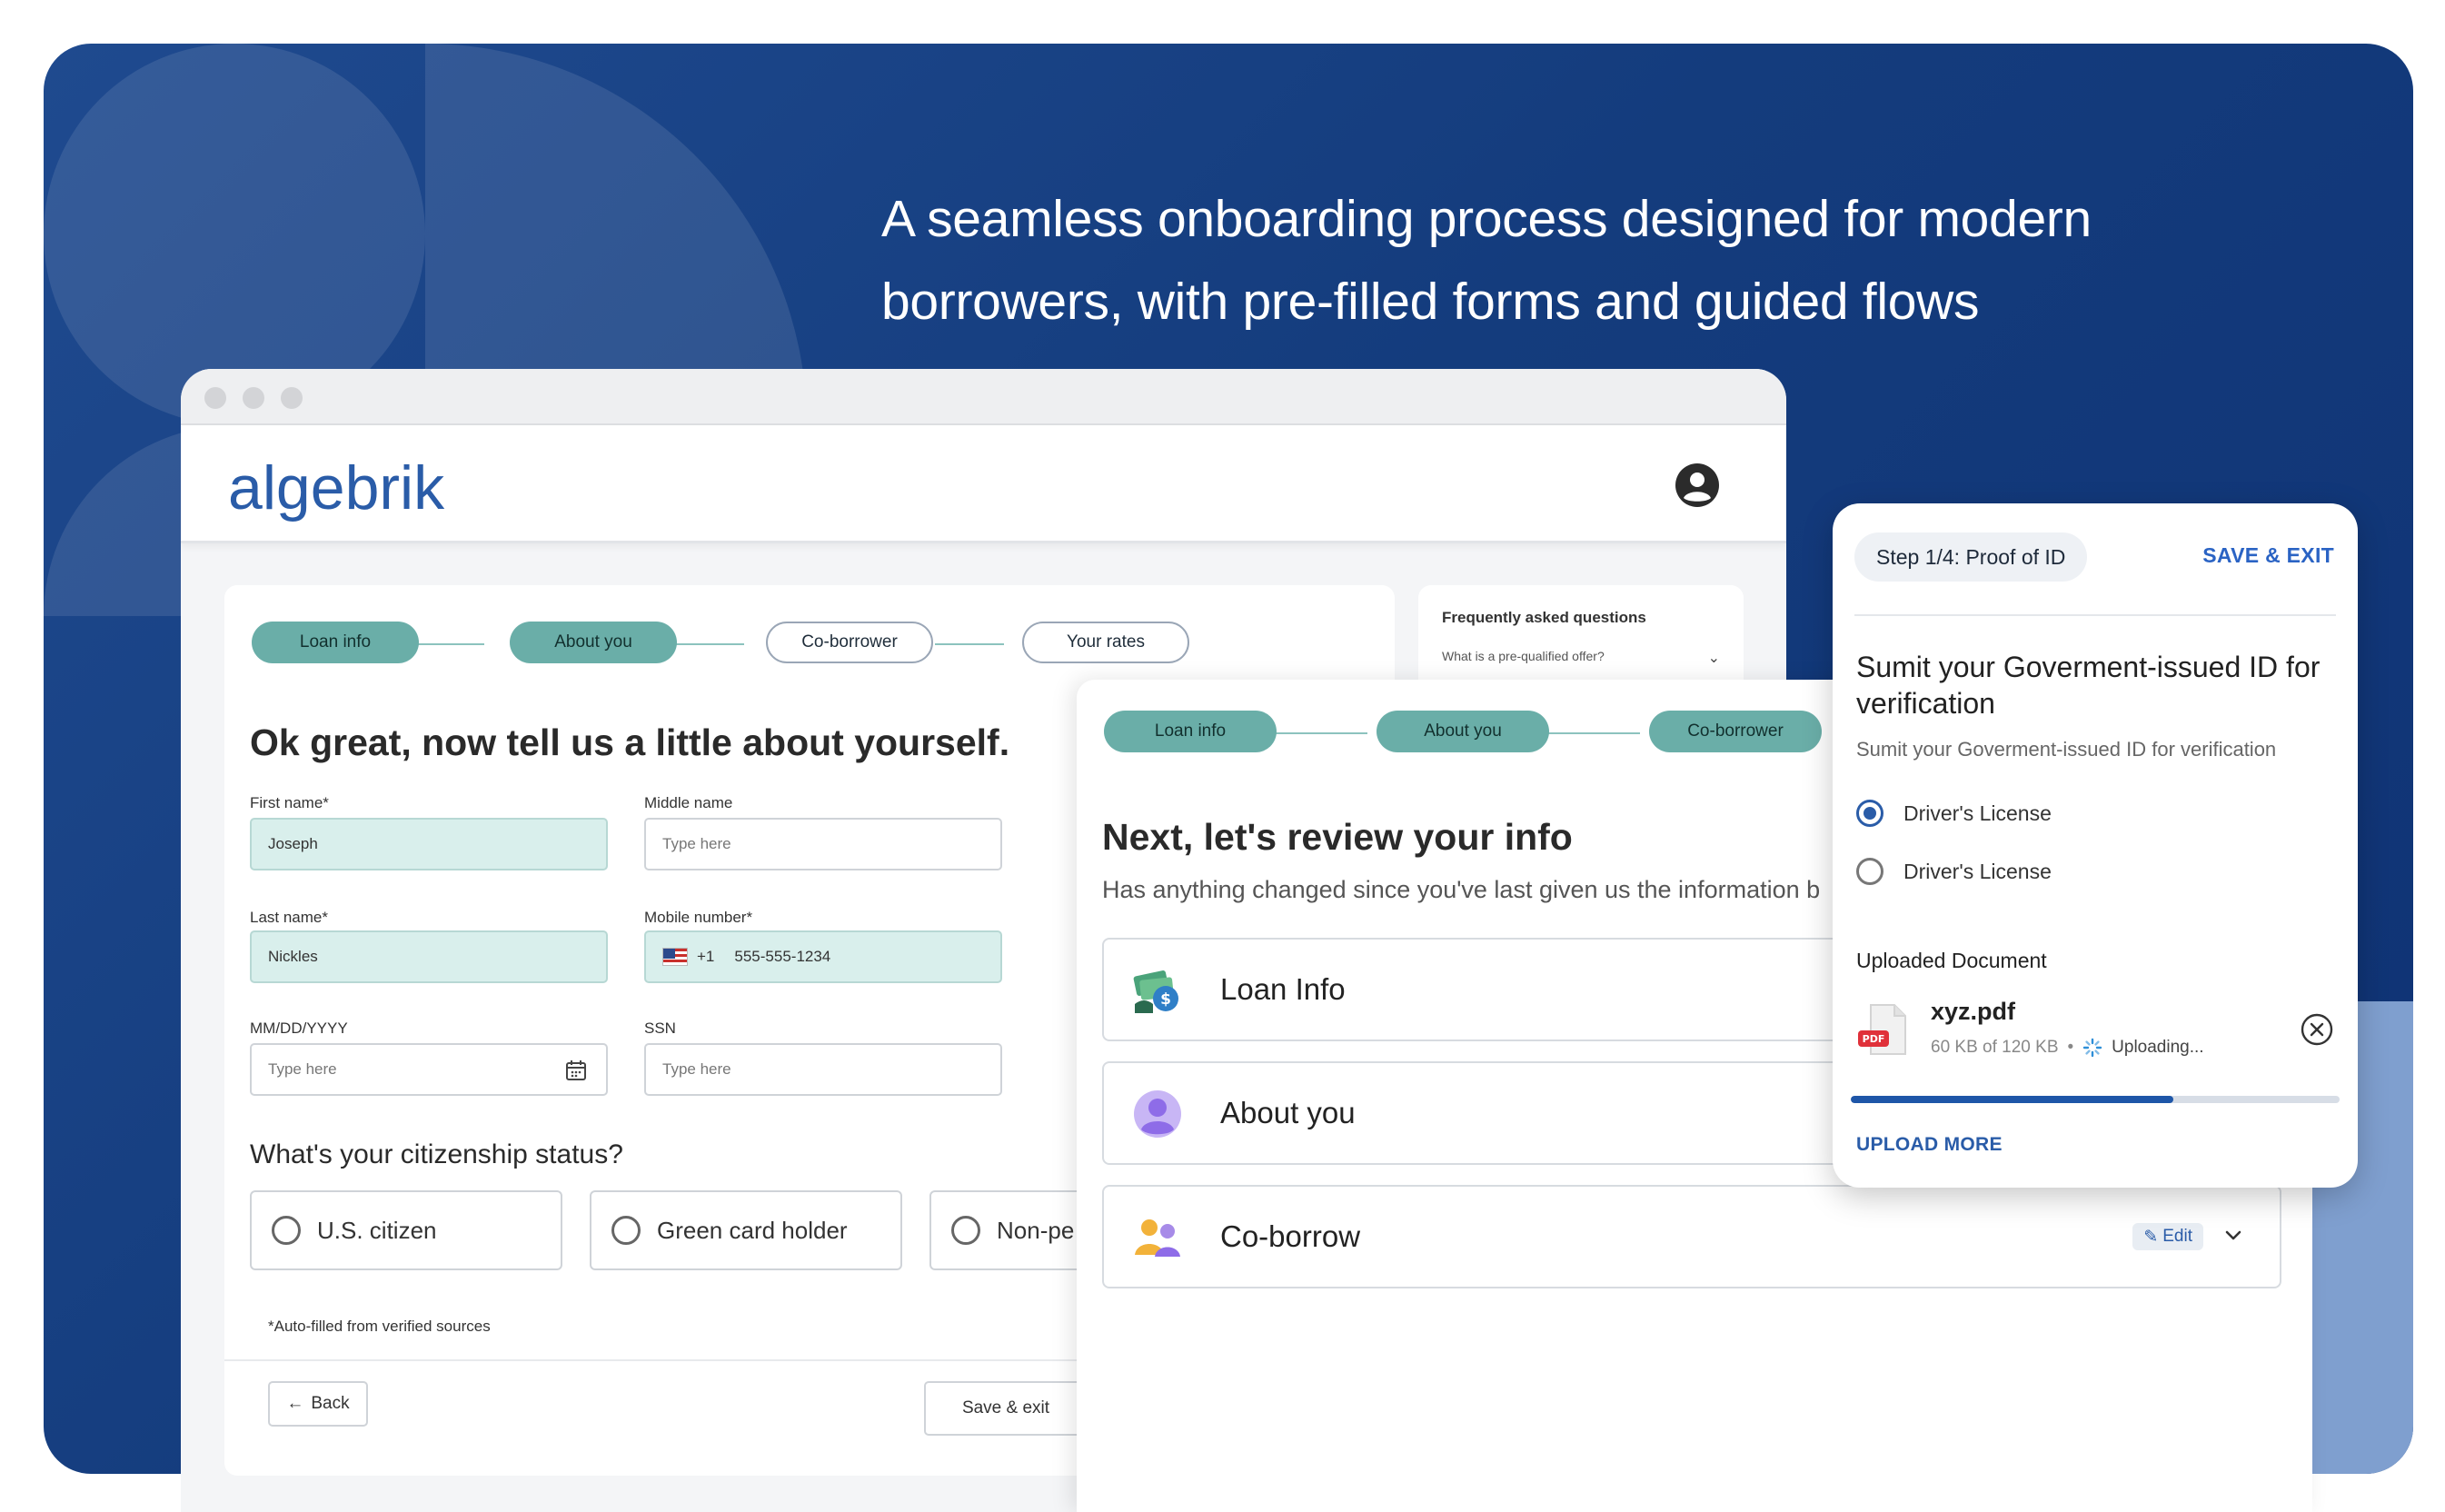 The width and height of the screenshot is (2445, 1512). Describe the element at coordinates (2012, 1099) in the screenshot. I see `upload-progress-fill` at that location.